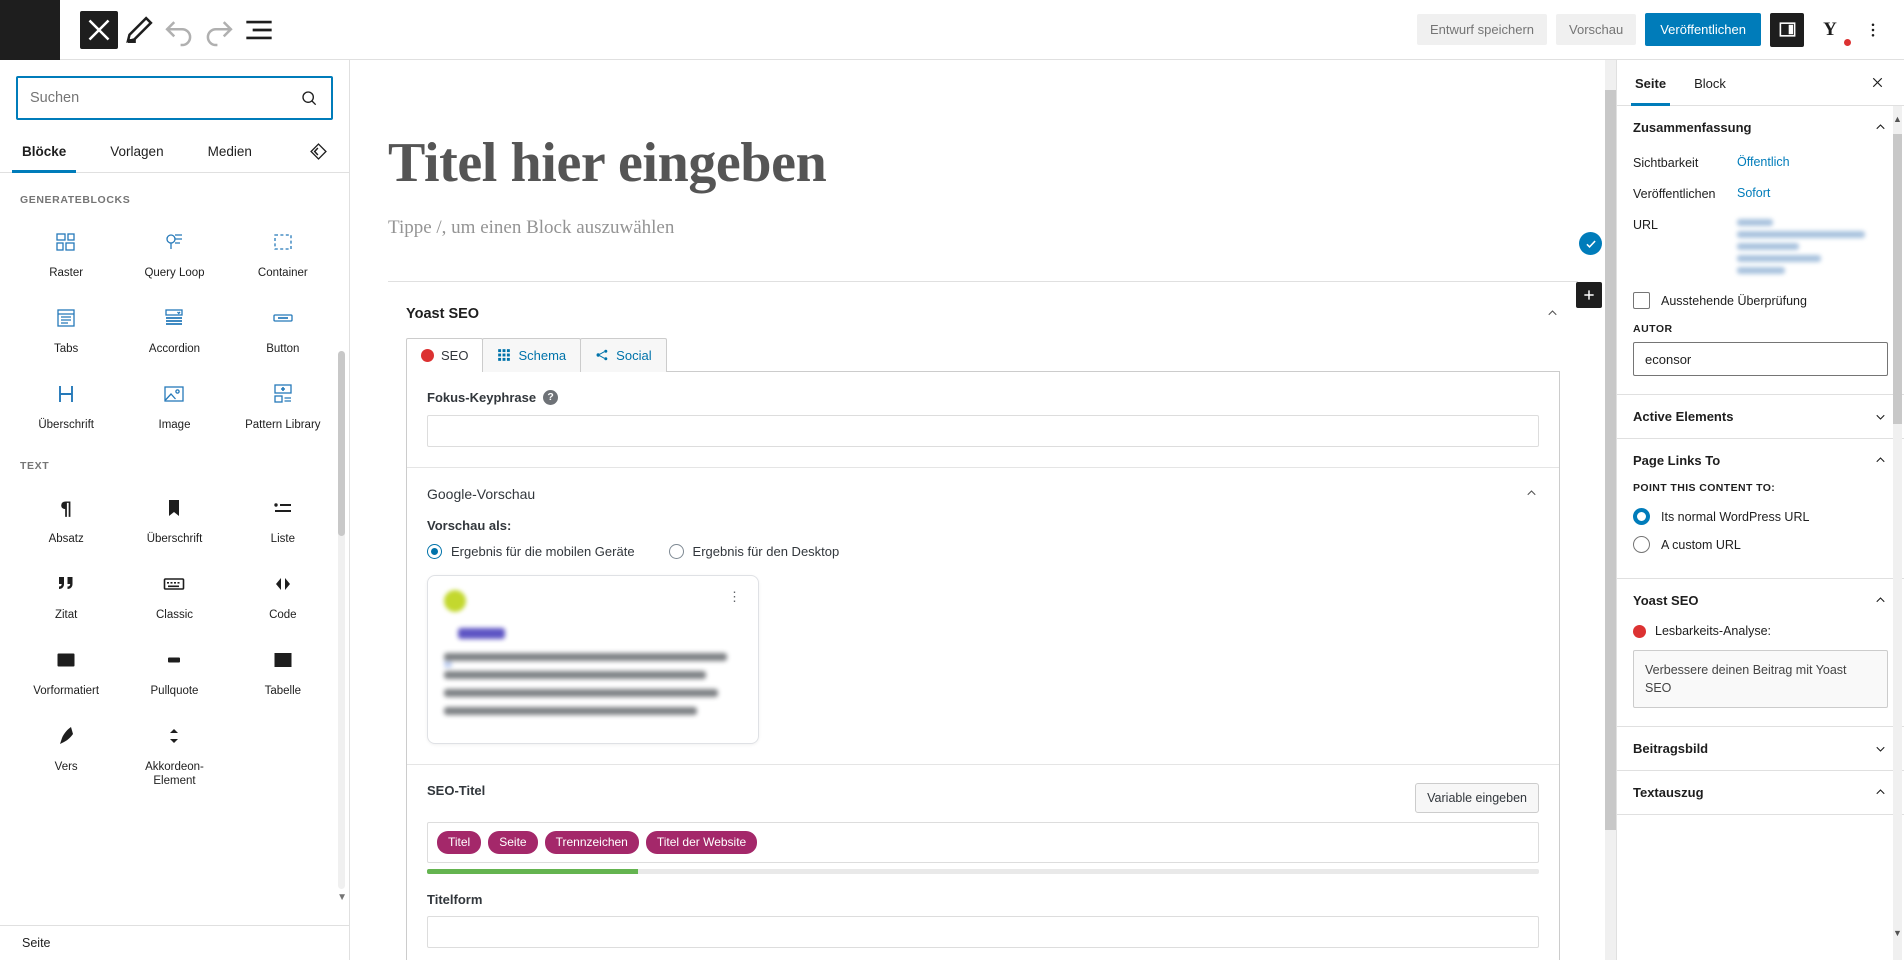 This screenshot has width=1904, height=960. I want to click on list-view-button, so click(259, 30).